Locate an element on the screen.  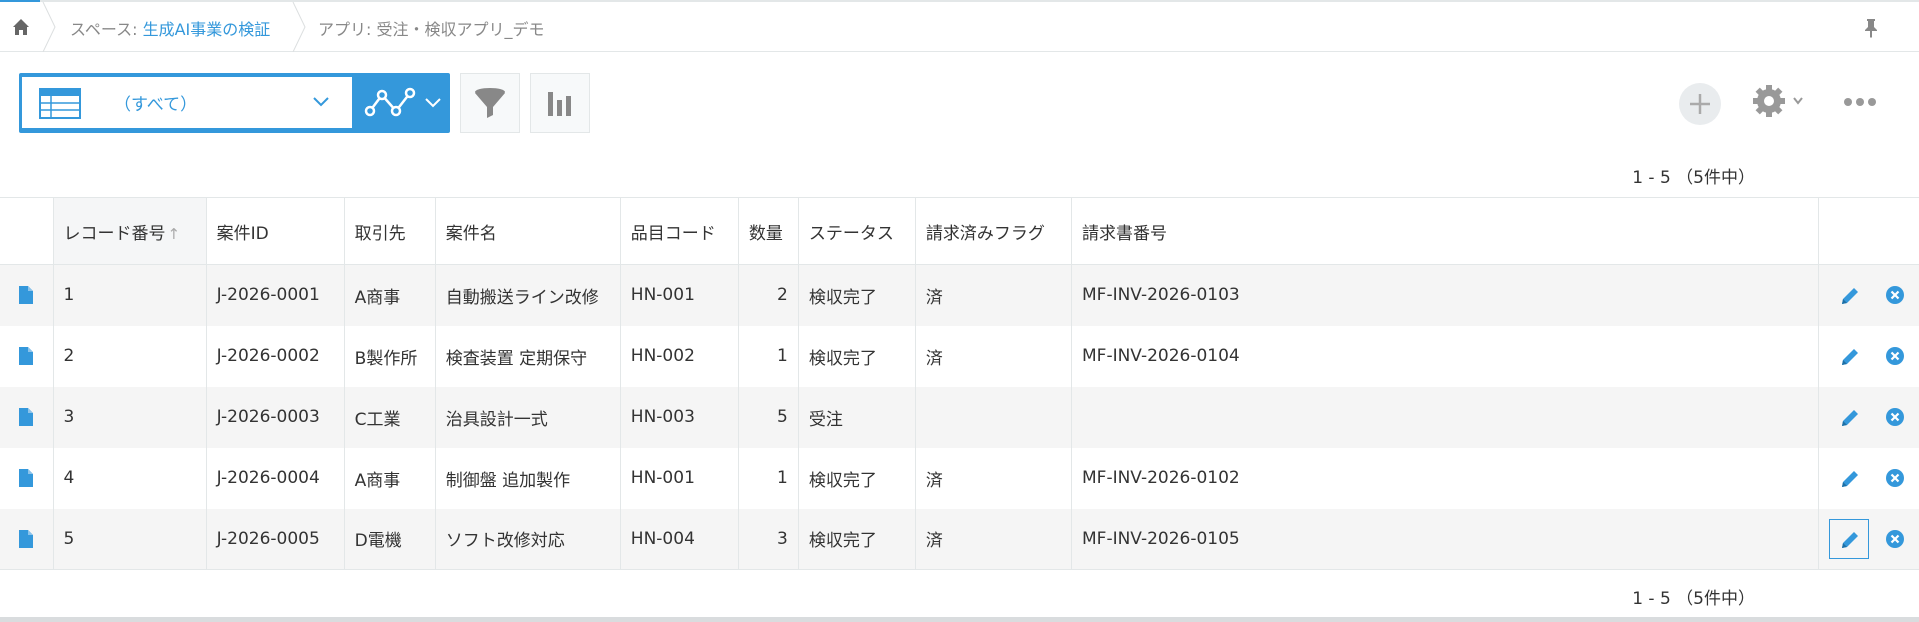
cell-case-id: J-2026-0004 is located at coordinates (275, 478).